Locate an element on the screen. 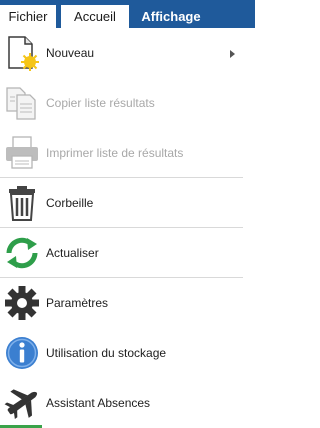 The height and width of the screenshot is (428, 320). menu-item-copier: Copier liste résultats is located at coordinates (127, 103).